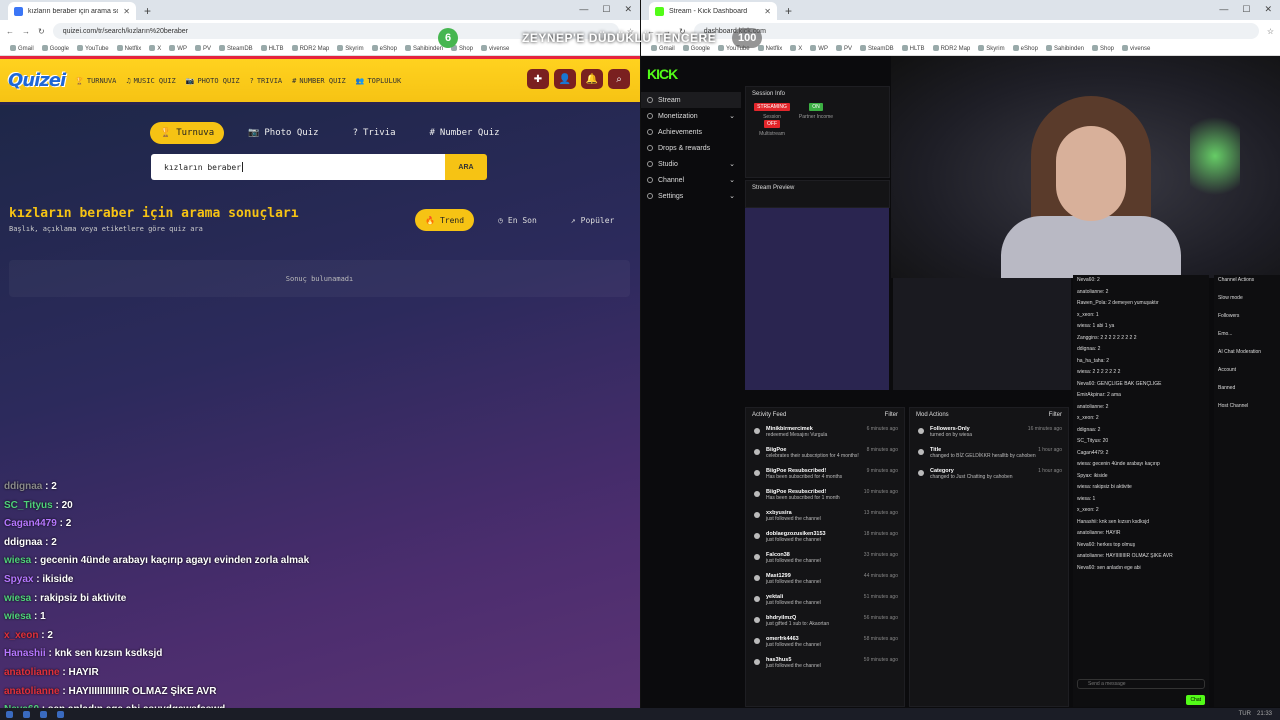  Describe the element at coordinates (1195, 700) in the screenshot. I see `chat-send-button: Chat` at that location.